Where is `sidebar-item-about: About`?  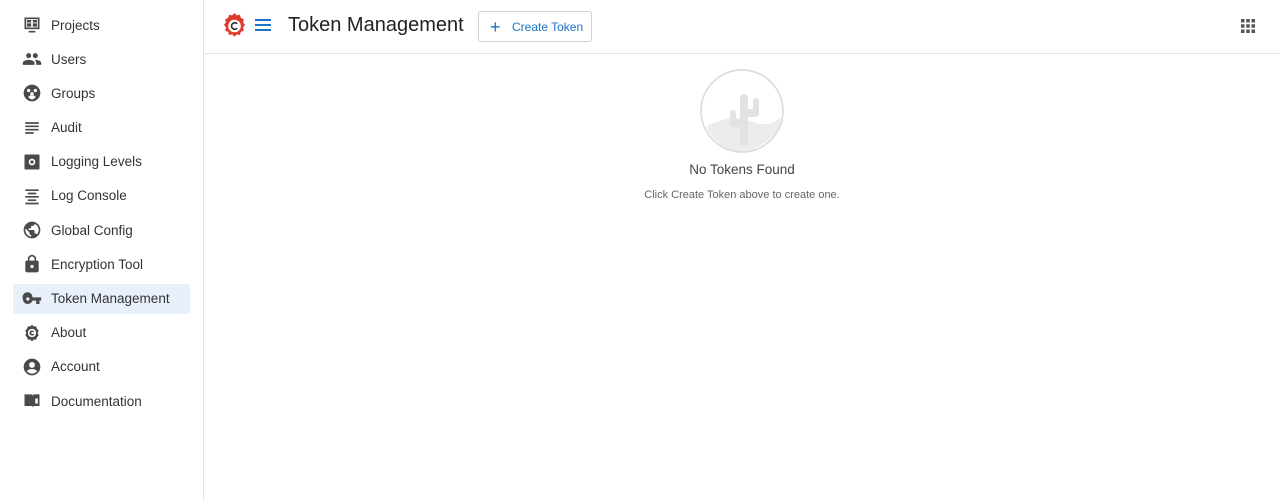
sidebar-item-about: About is located at coordinates (101, 333).